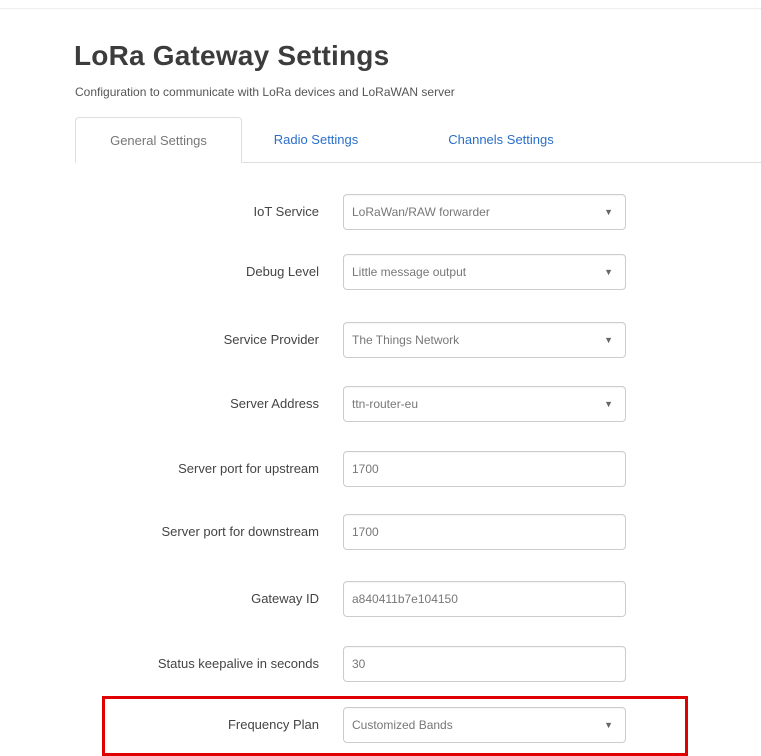  I want to click on form-row-debug-level: Debug Level Little message output ▼, so click(380, 272).